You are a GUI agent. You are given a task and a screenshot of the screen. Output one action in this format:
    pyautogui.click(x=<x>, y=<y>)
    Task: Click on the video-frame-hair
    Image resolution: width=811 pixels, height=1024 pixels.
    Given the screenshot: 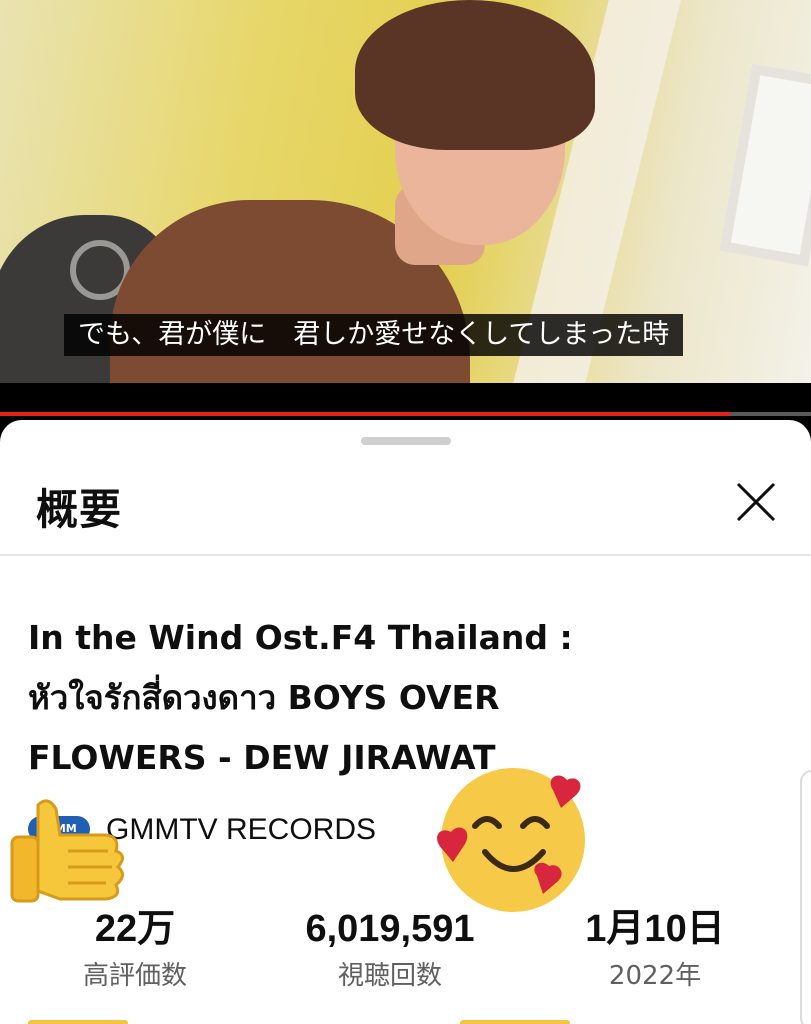 What is the action you would take?
    pyautogui.click(x=475, y=75)
    